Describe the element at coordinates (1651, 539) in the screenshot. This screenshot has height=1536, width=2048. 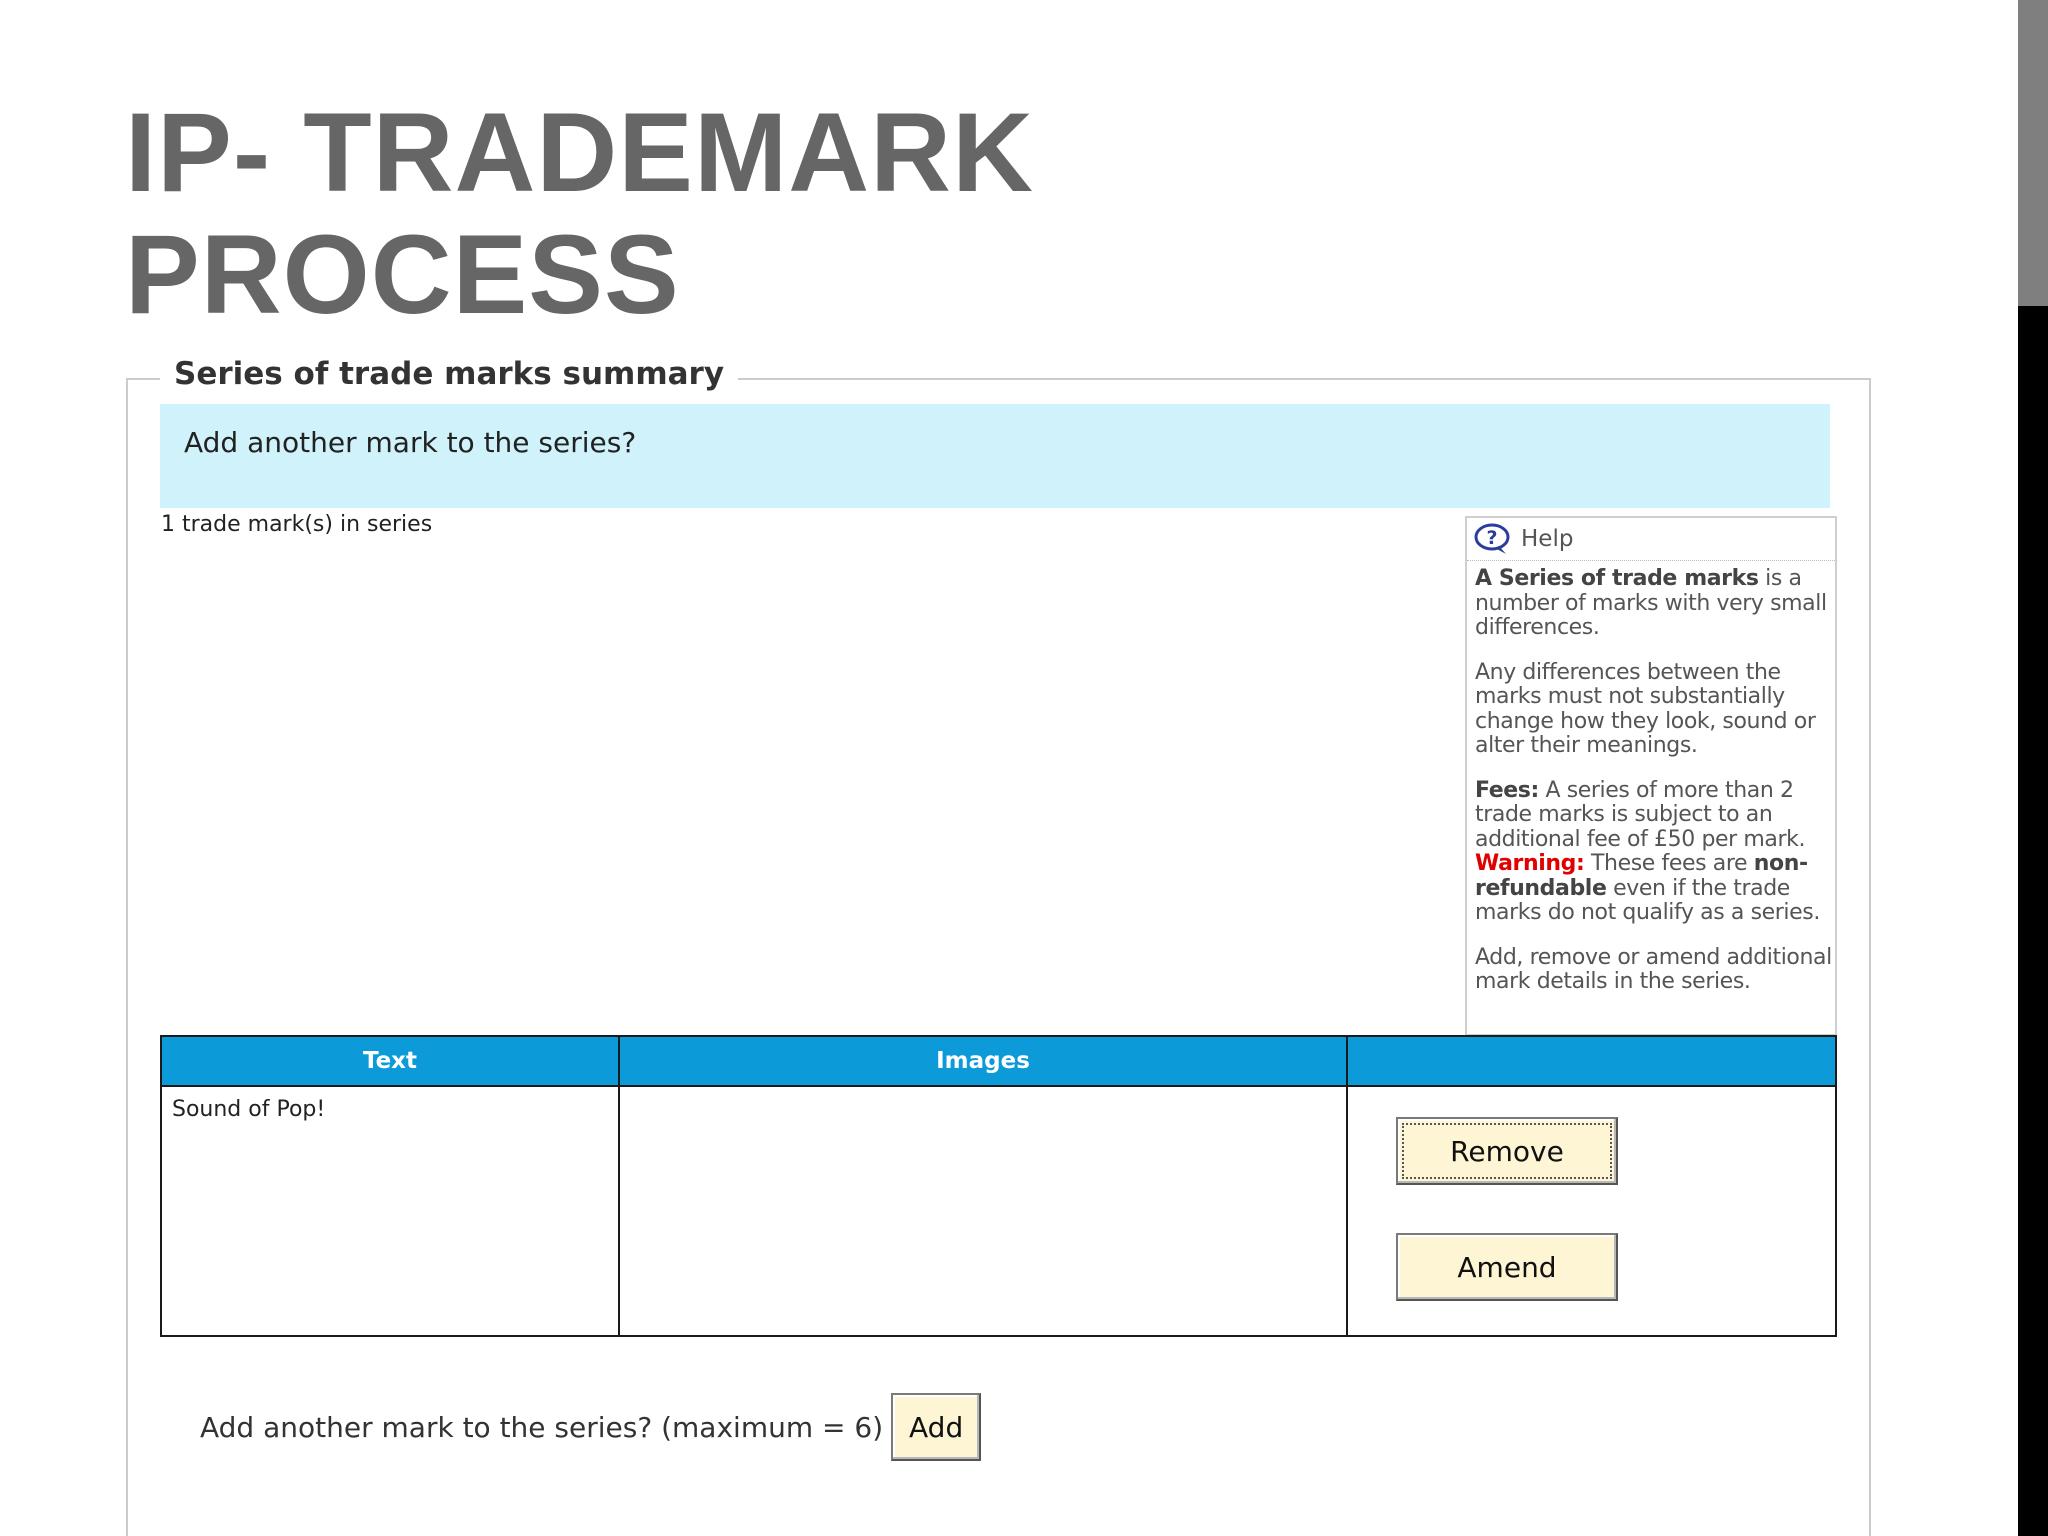
I see `help-header: ? Help` at that location.